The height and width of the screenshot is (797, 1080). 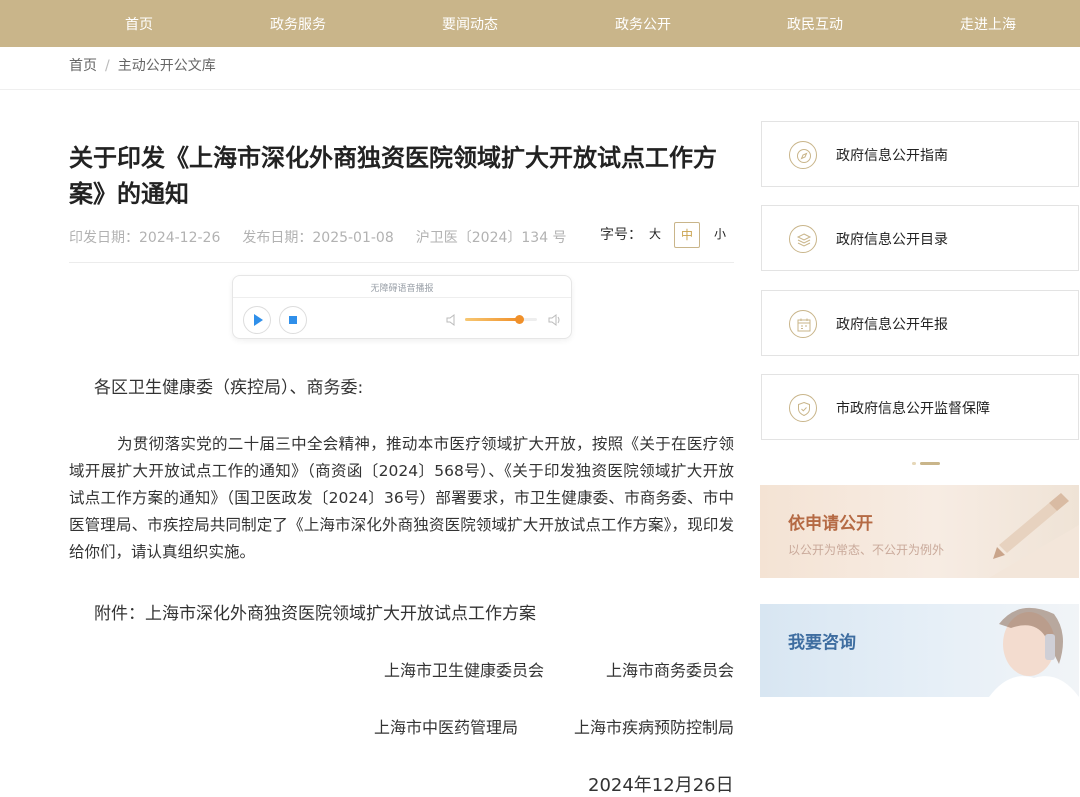 What do you see at coordinates (229, 388) in the screenshot?
I see `salutation: 各区卫生健康委（疾控局）、商务委:` at bounding box center [229, 388].